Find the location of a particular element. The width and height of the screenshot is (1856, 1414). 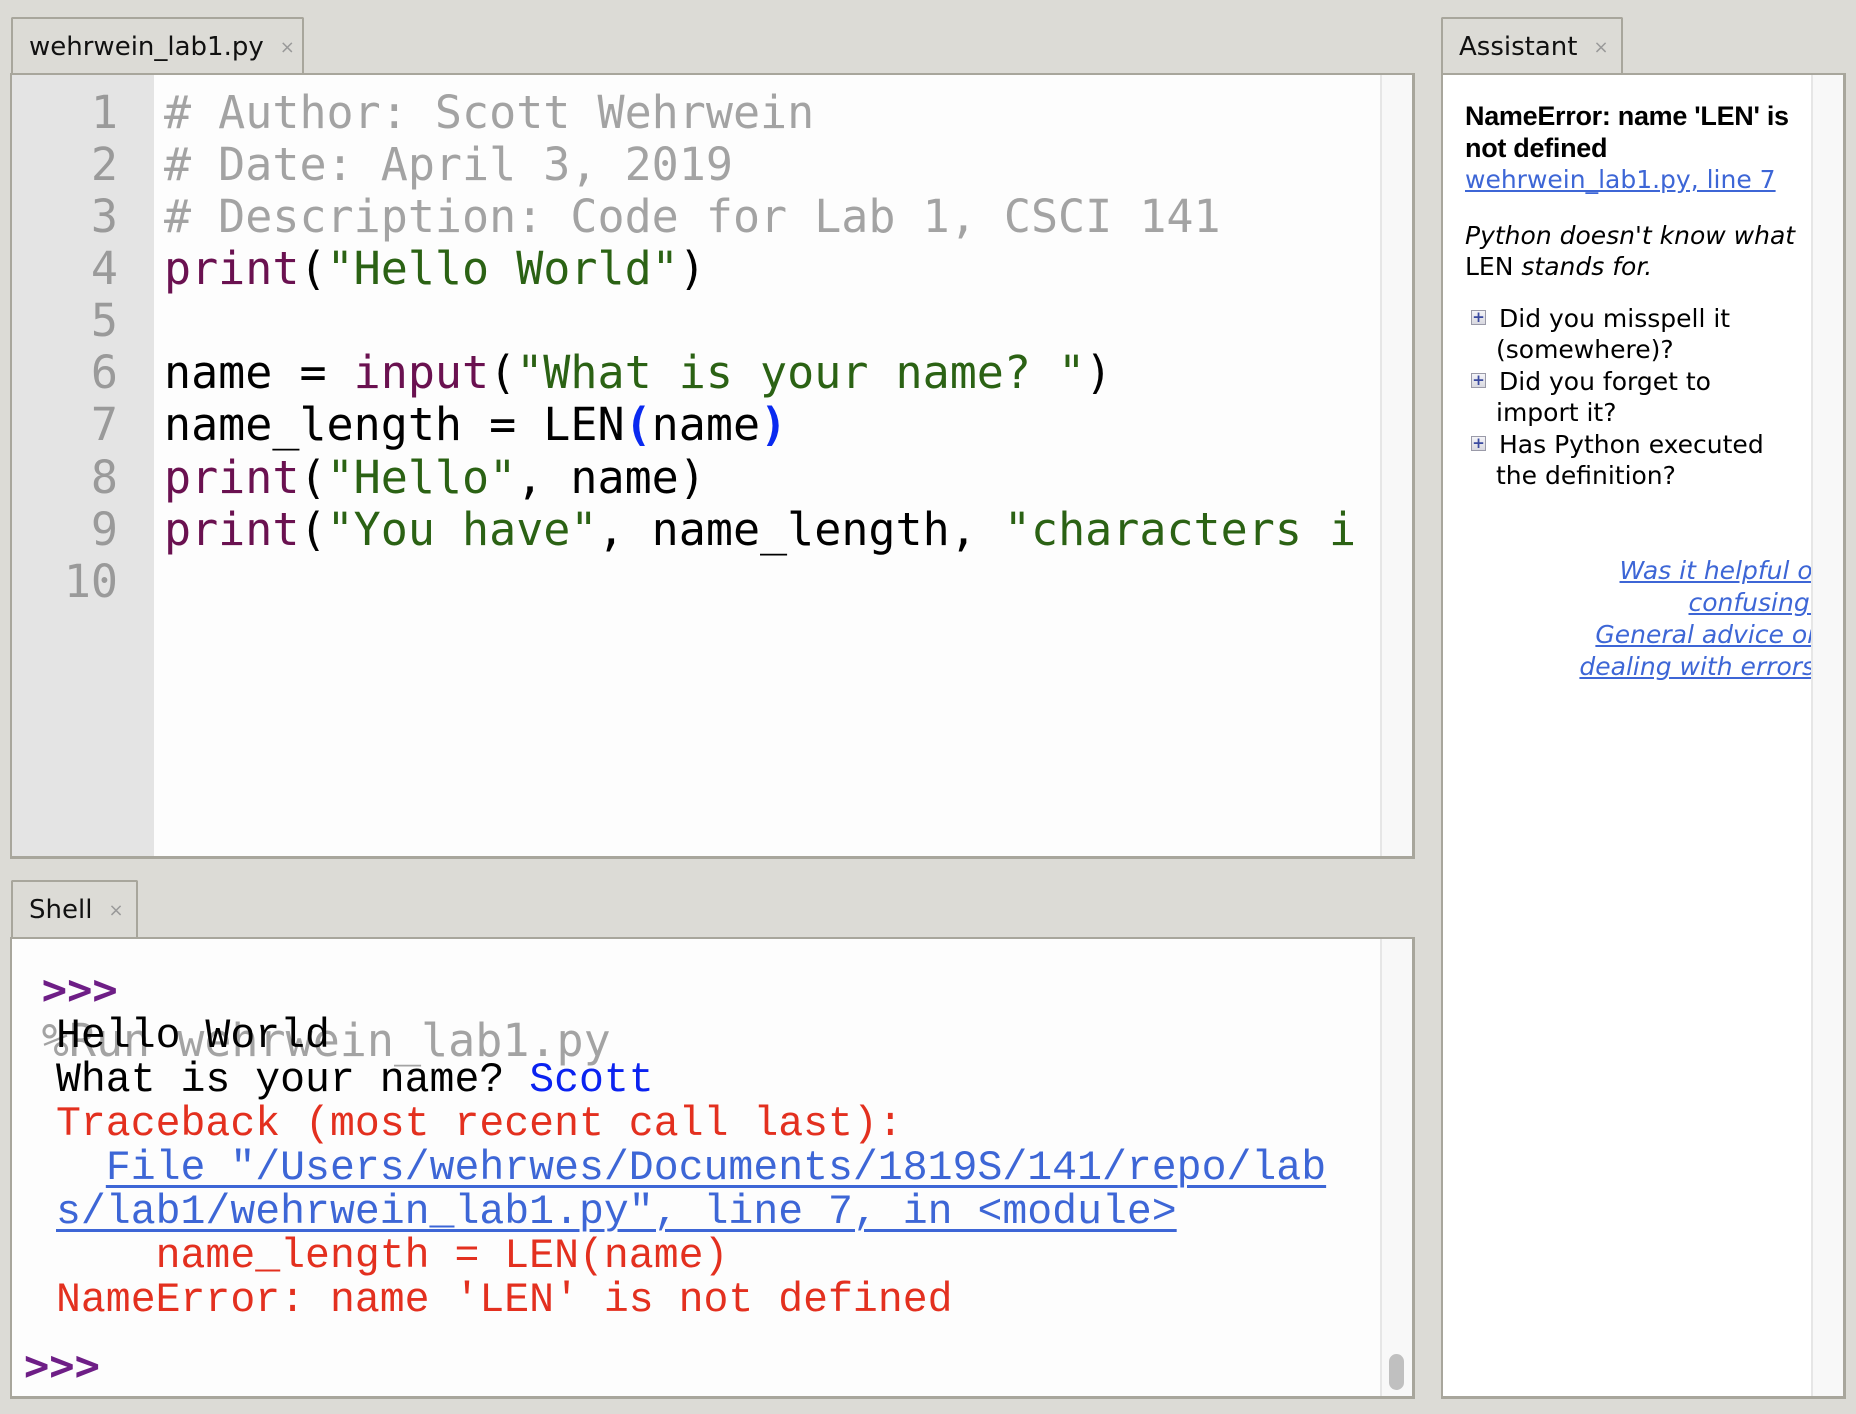

string-token: "You have" is located at coordinates (462, 529).